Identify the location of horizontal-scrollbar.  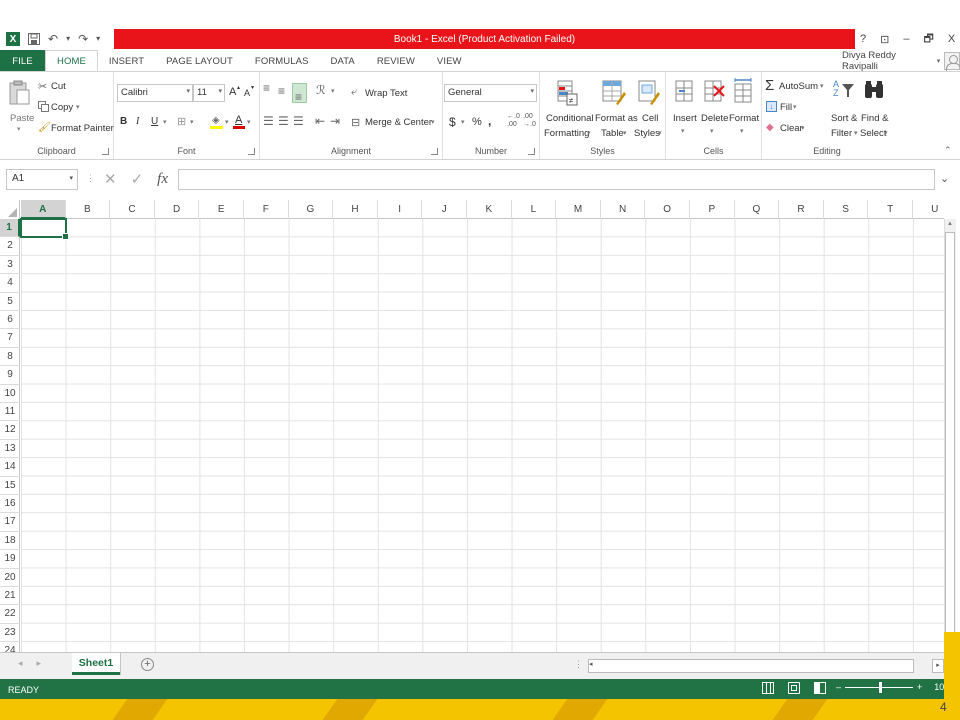
(751, 666).